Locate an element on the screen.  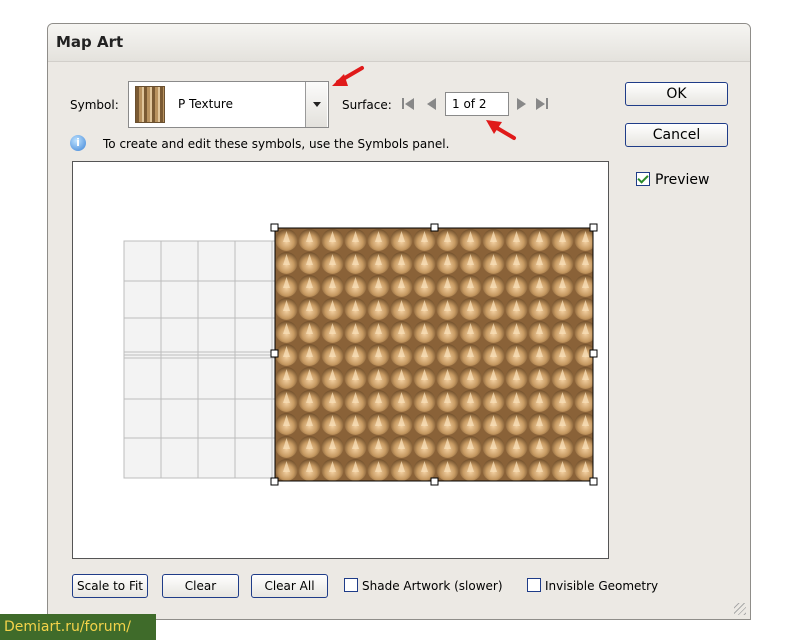
last-surface-button is located at coordinates (542, 104).